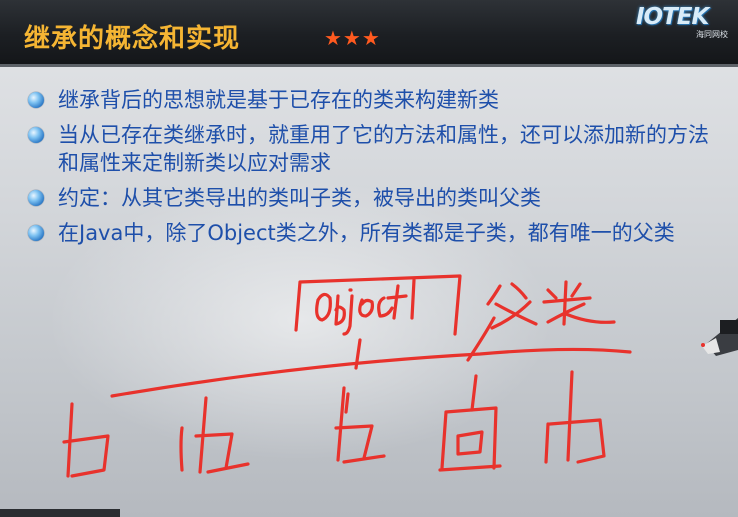 The image size is (738, 517). I want to click on bottom-edge, so click(60, 513).